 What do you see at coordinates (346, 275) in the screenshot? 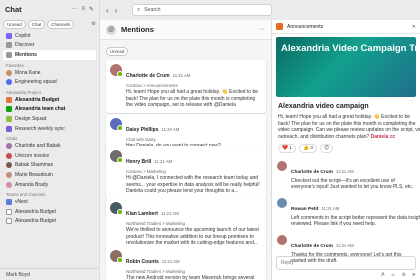
I see `compose-tools: A ☺ ⊕ ➤` at bounding box center [346, 275].